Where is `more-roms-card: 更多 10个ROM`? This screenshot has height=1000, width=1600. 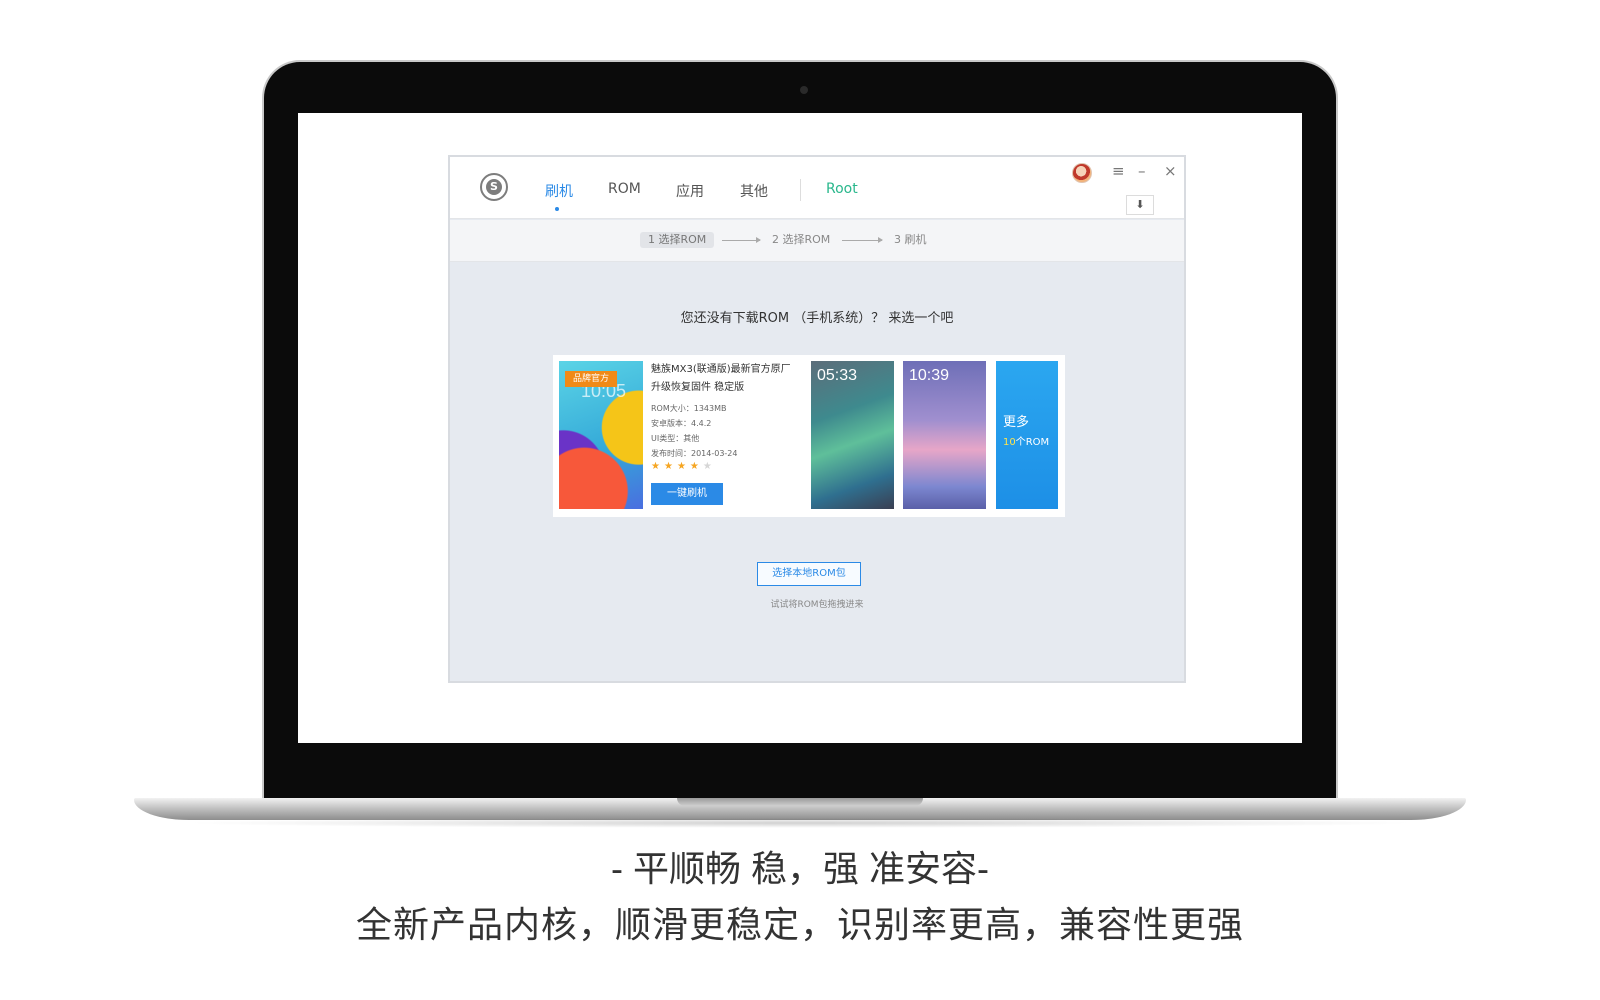
more-roms-card: 更多 10个ROM is located at coordinates (1027, 435).